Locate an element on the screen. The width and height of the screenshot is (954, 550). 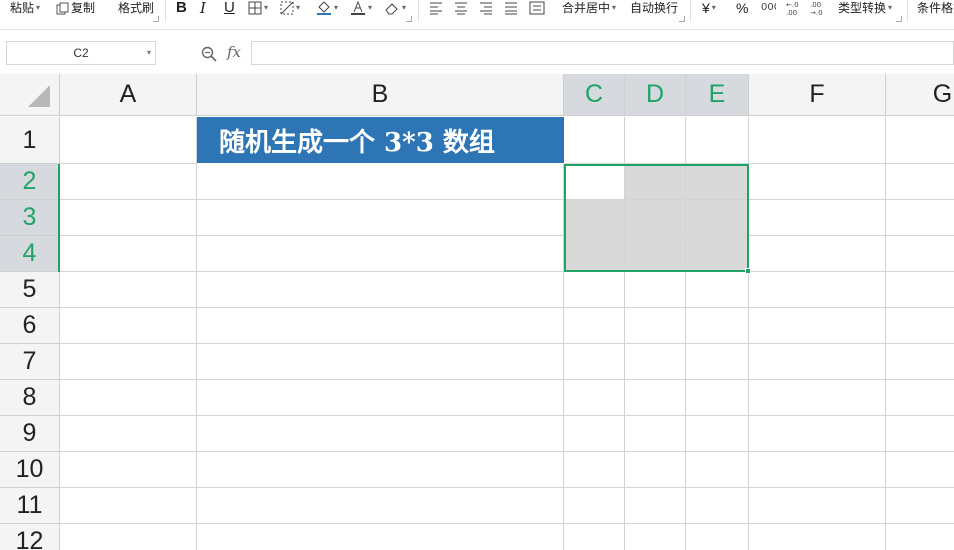
cell-e10 is located at coordinates (717, 470).